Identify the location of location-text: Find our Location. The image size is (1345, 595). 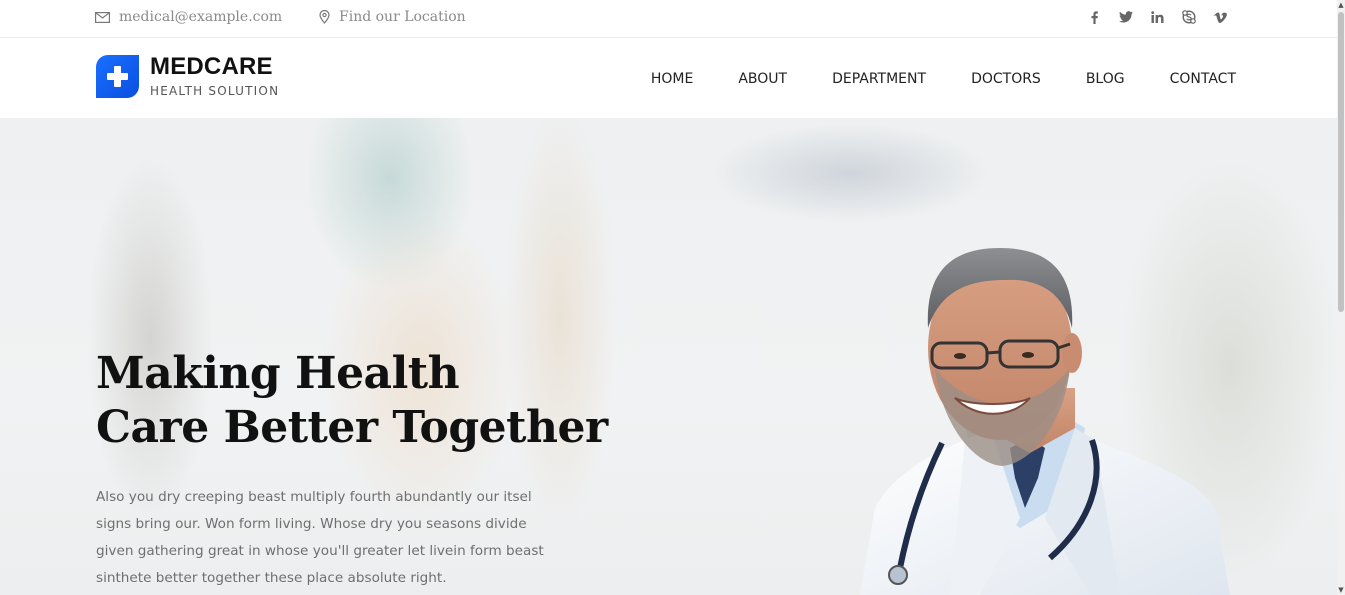
(402, 17).